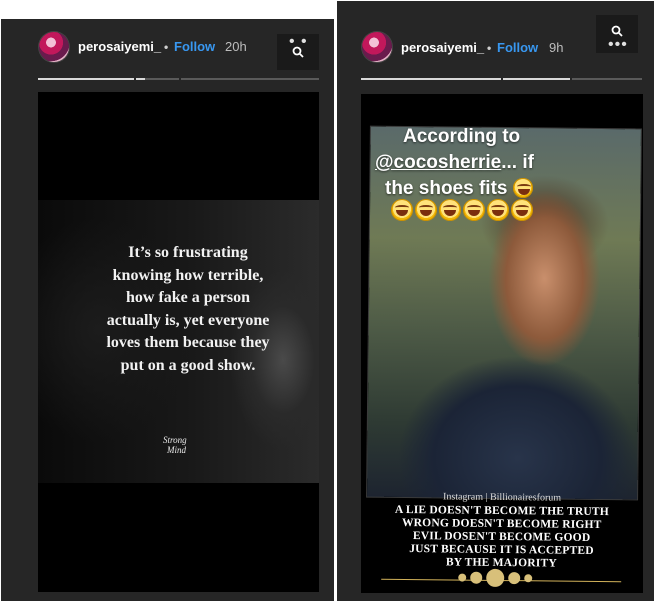  Describe the element at coordinates (175, 440) in the screenshot. I see `signature-line: Strong` at that location.